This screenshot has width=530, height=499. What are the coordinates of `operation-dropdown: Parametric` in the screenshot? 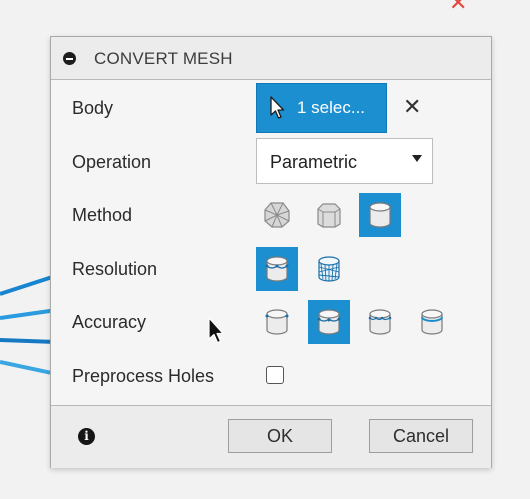 It's located at (344, 161).